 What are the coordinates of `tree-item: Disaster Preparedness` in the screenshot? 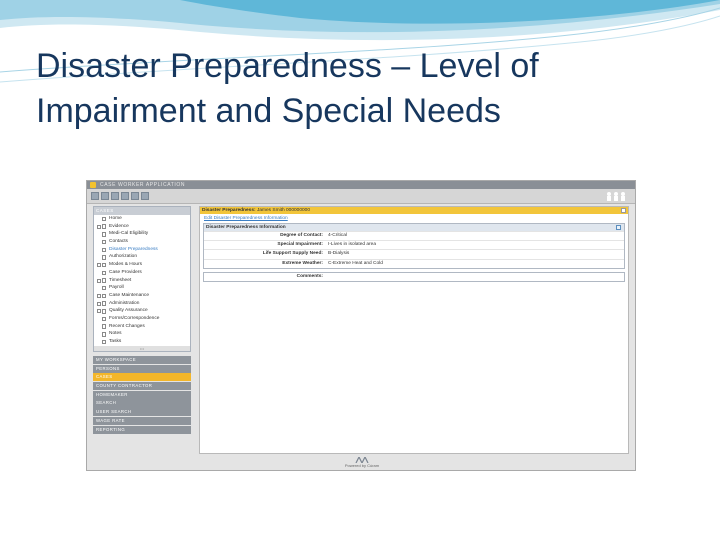 It's located at (142, 250).